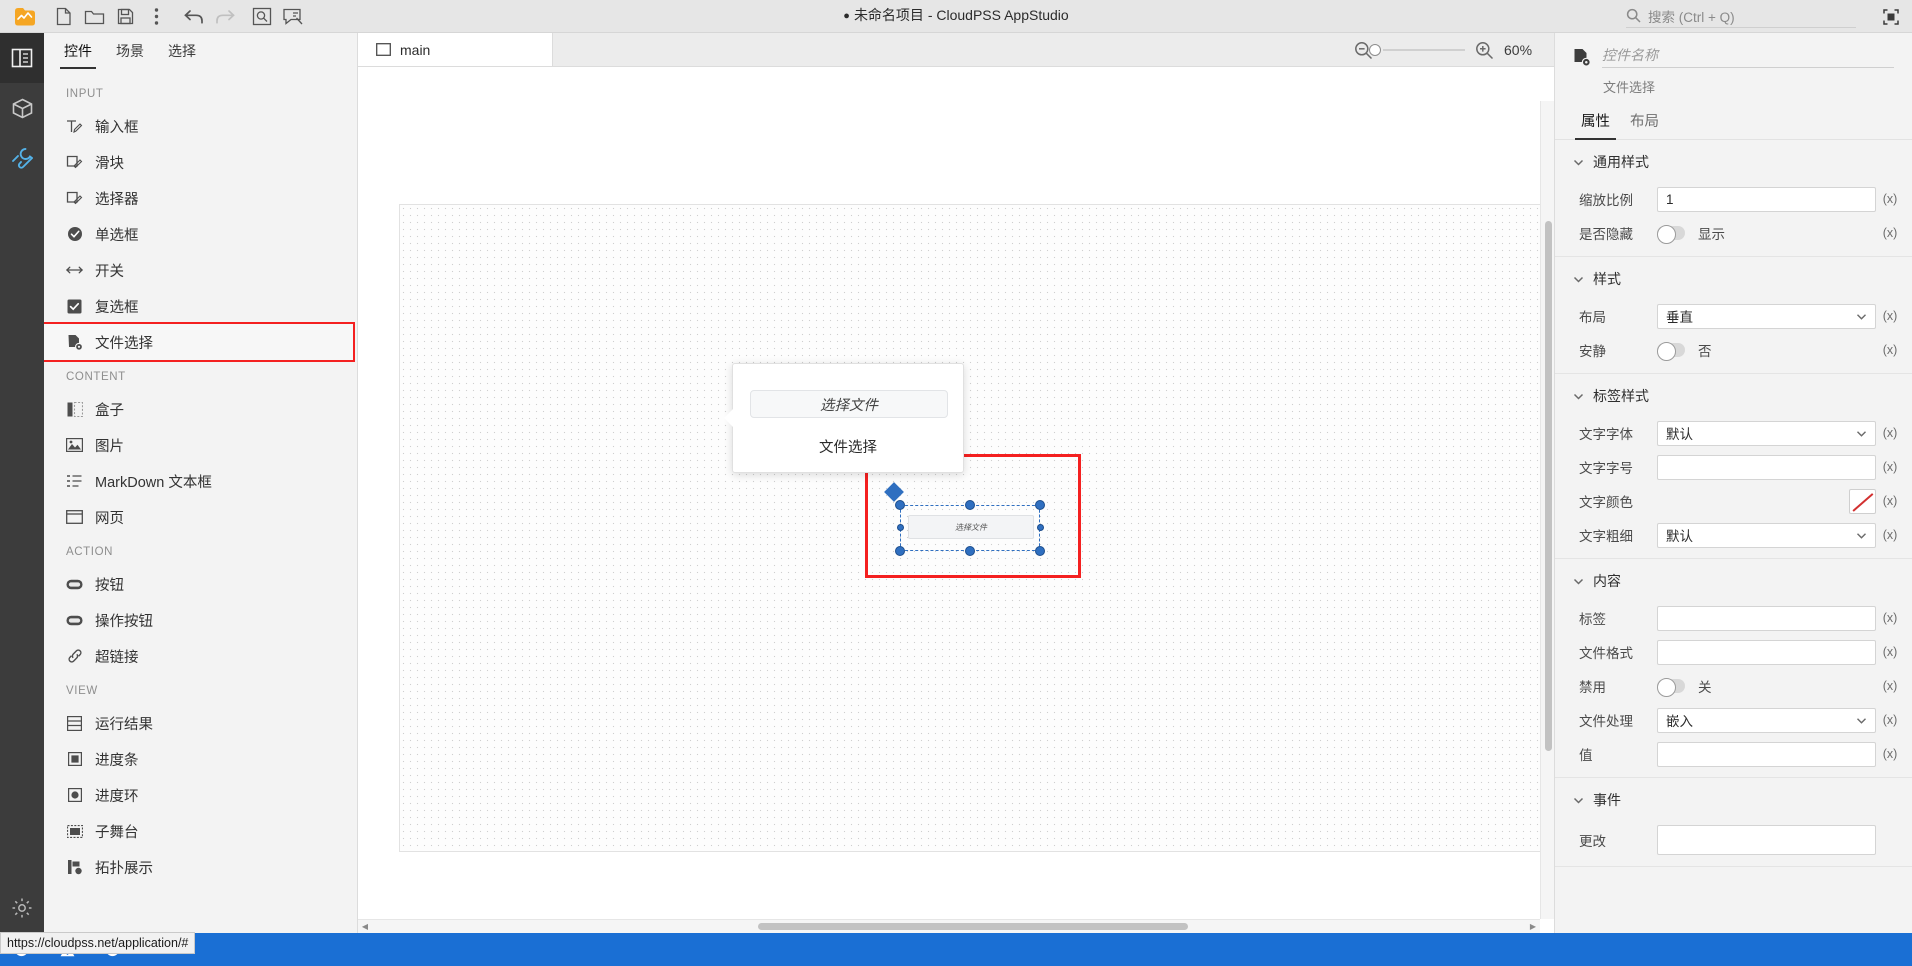 This screenshot has height=966, width=1912. What do you see at coordinates (22, 108) in the screenshot?
I see `rail-item-package` at bounding box center [22, 108].